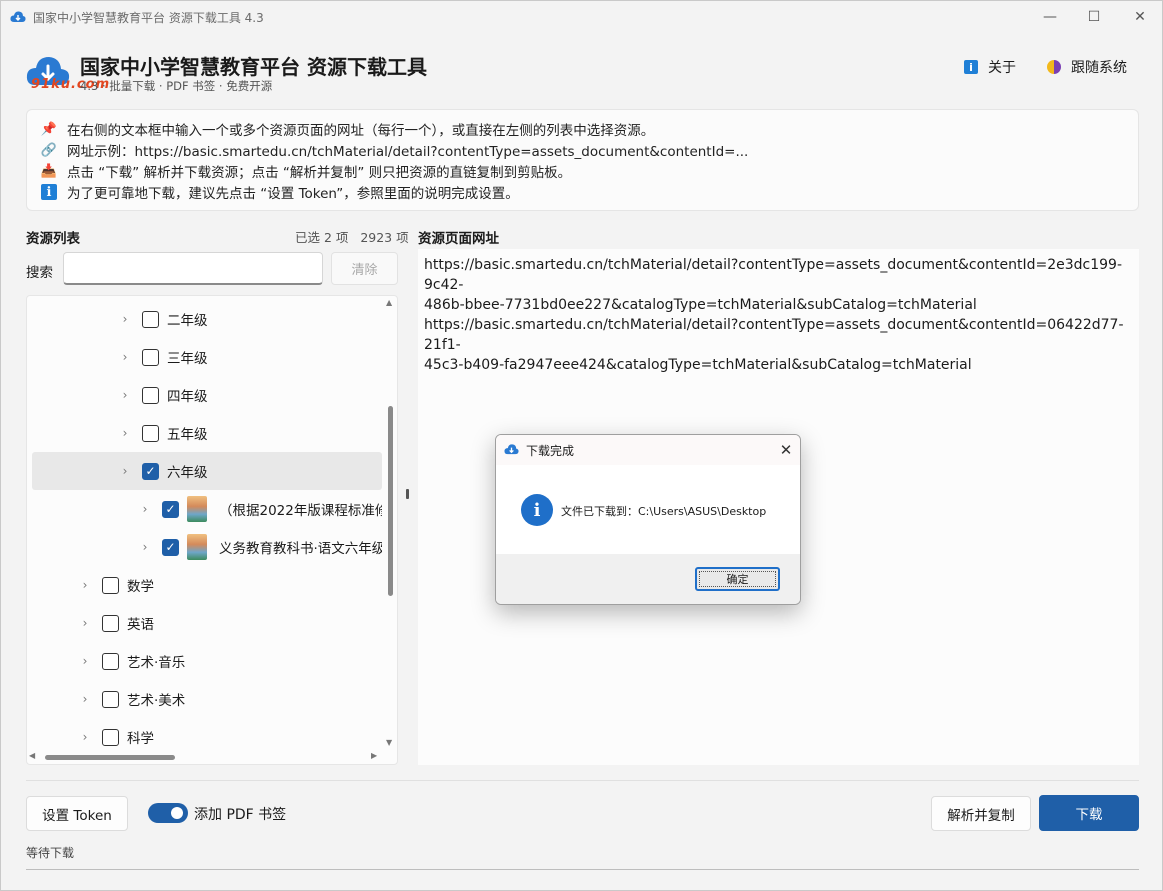  What do you see at coordinates (187, 397) in the screenshot?
I see `tree-row-label: 四年级` at bounding box center [187, 397].